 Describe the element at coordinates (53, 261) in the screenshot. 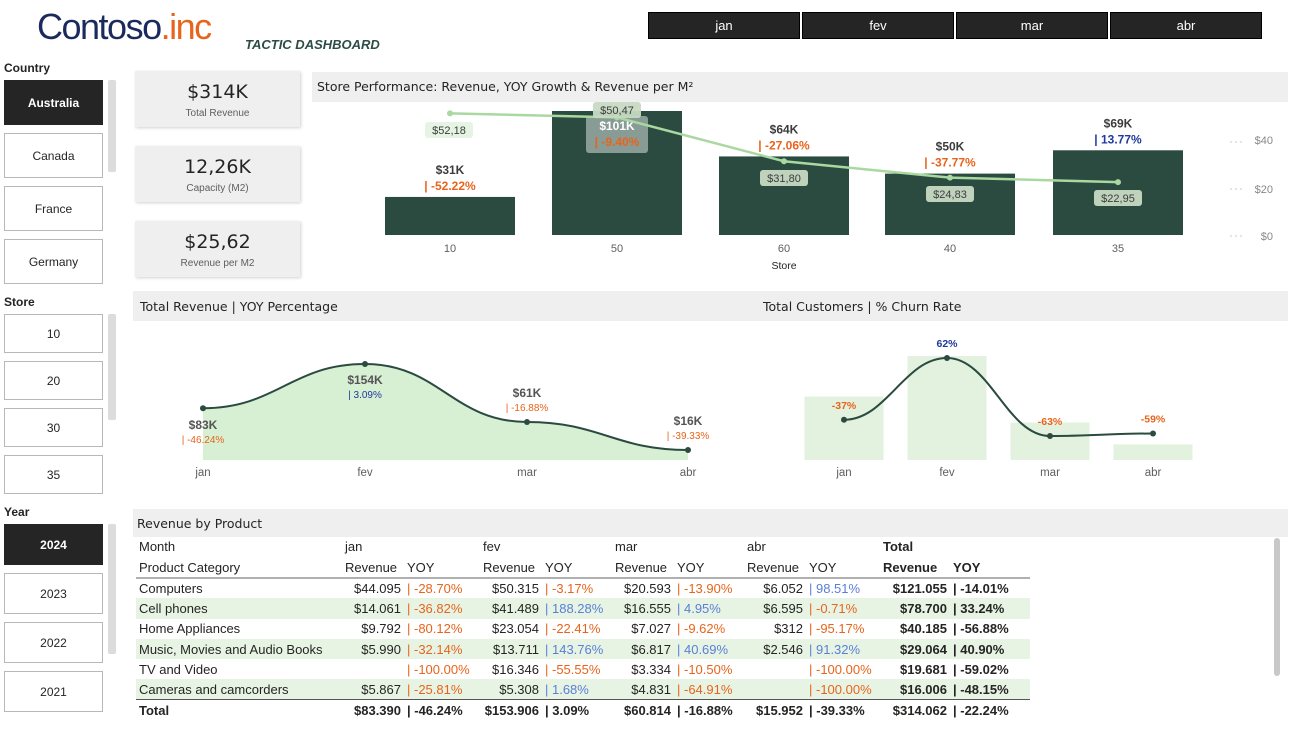

I see `country-option-germany: Germany` at that location.